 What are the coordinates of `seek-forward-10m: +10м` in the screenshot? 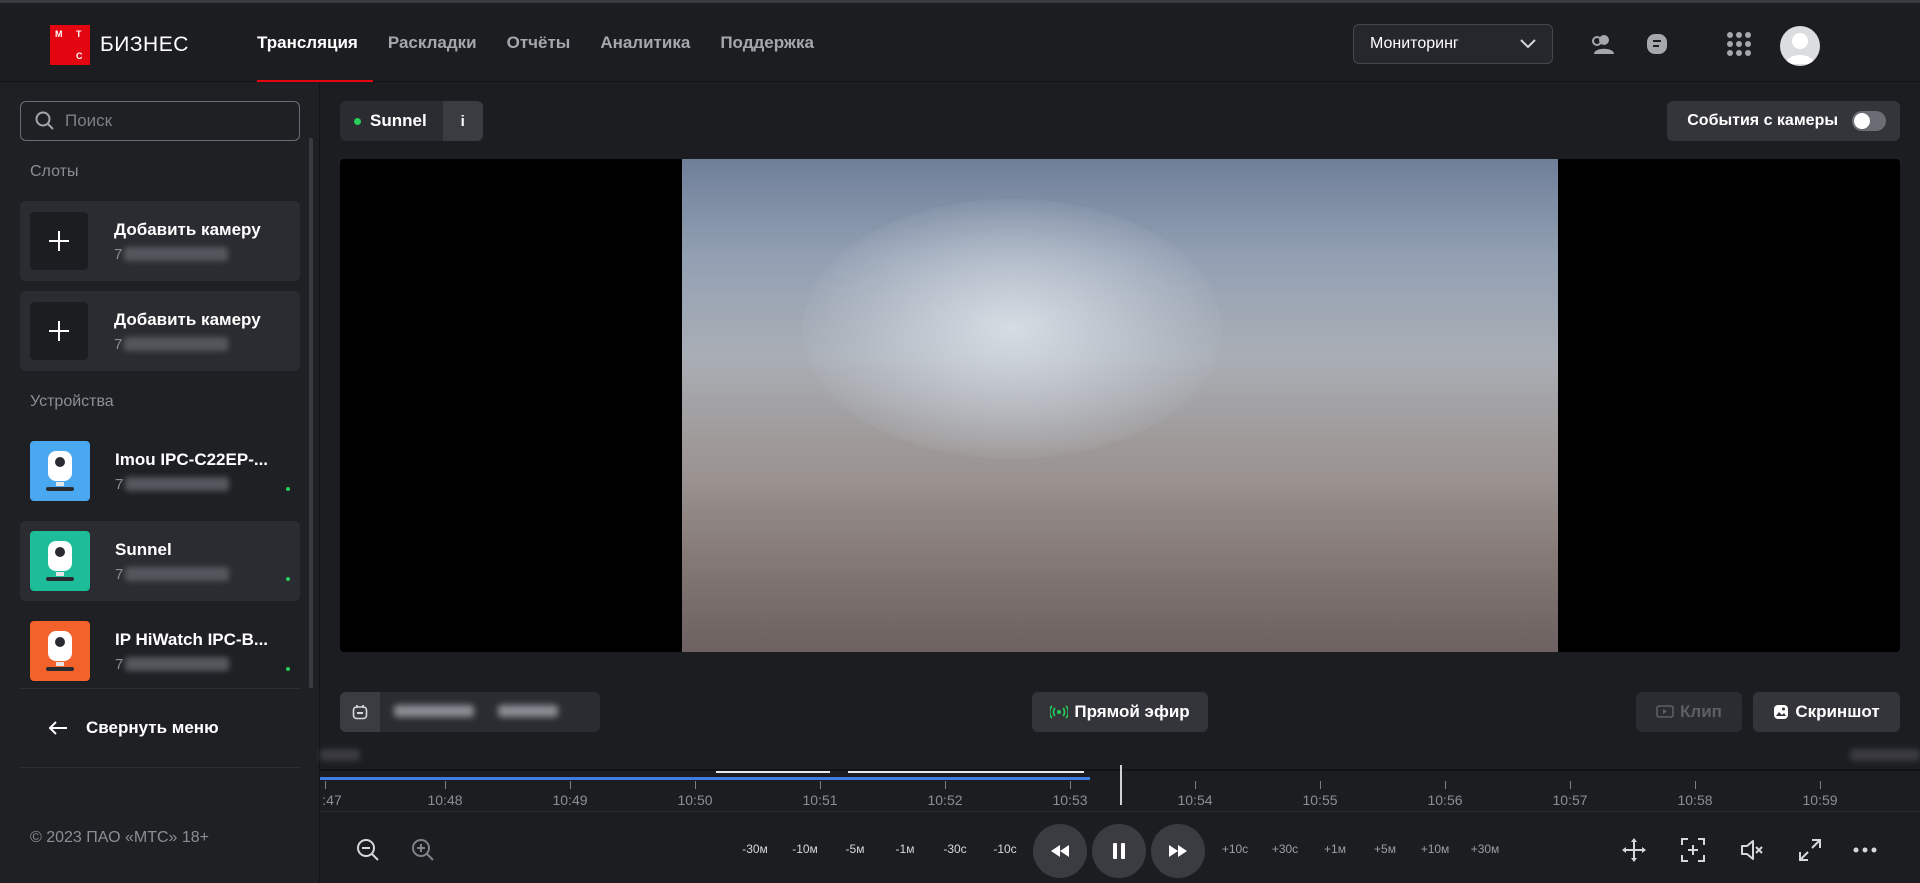 It's located at (1435, 849).